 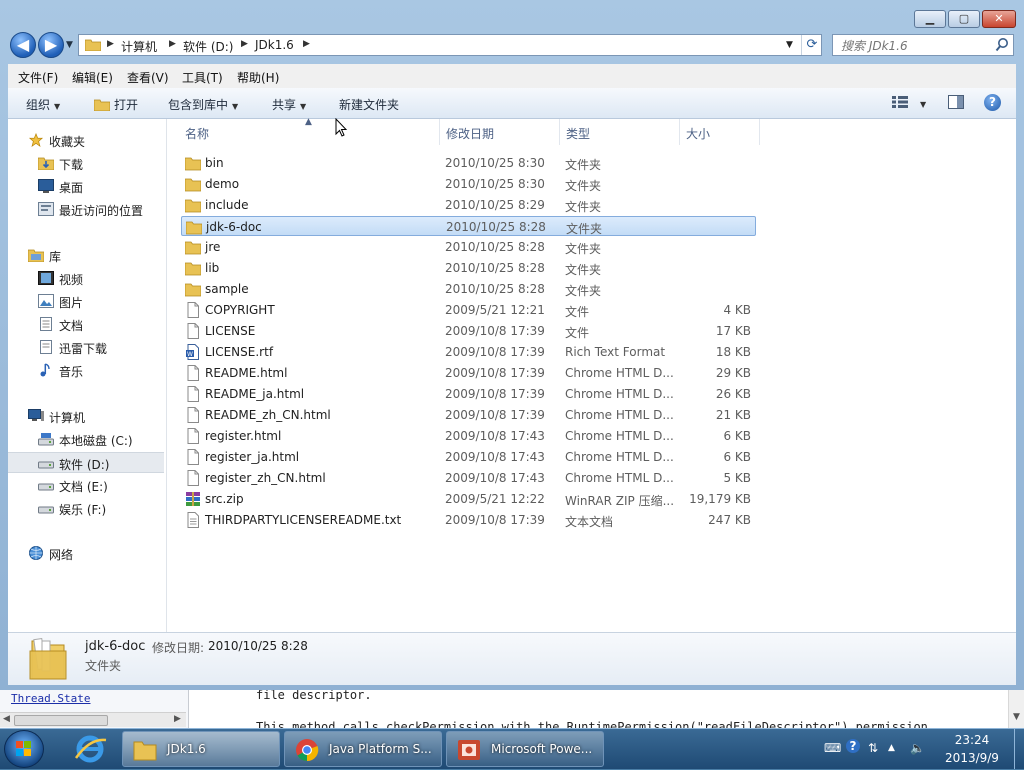 I want to click on table-row-selected: jdk-6-doc 2010/10/25 8:28 文件夹, so click(x=468, y=226).